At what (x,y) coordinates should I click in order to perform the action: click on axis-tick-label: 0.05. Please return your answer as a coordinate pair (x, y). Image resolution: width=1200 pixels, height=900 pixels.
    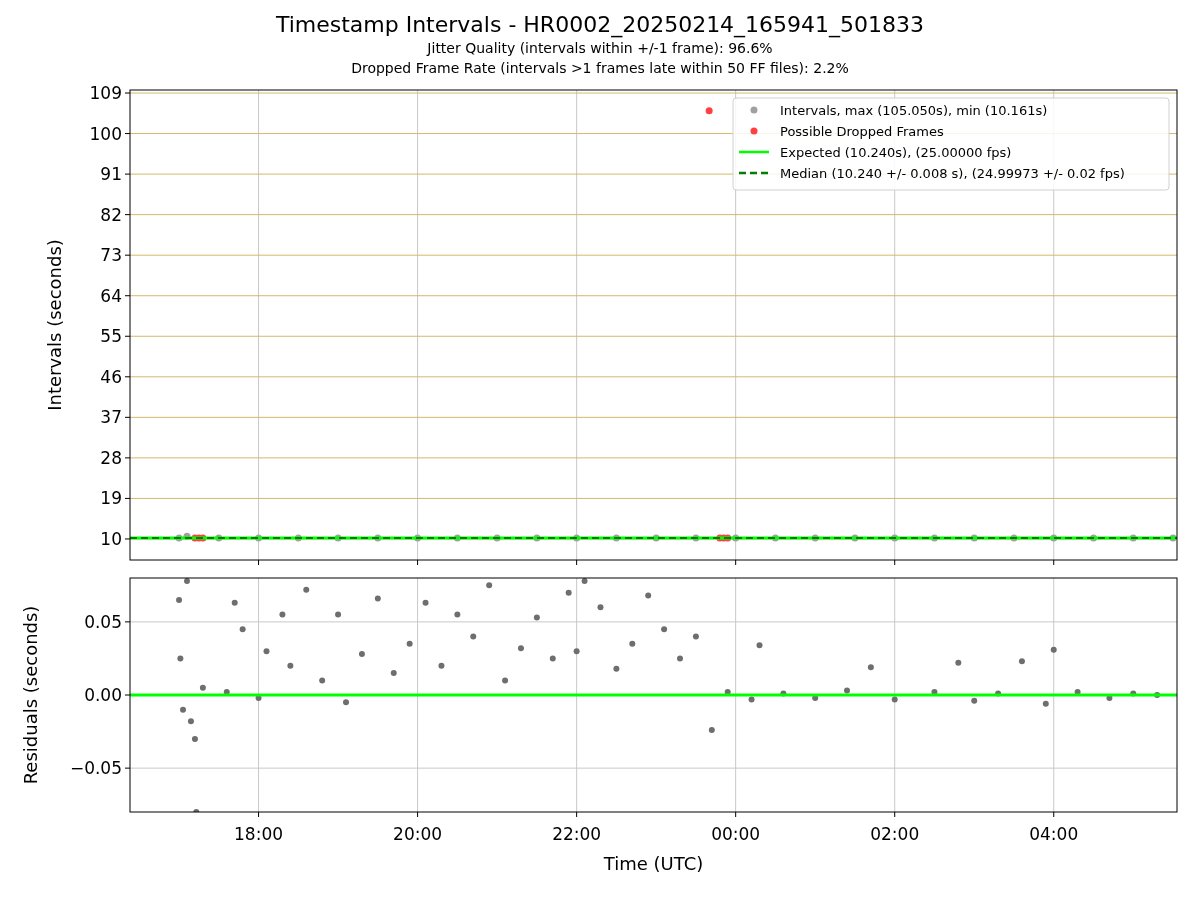
    Looking at the image, I should click on (103, 621).